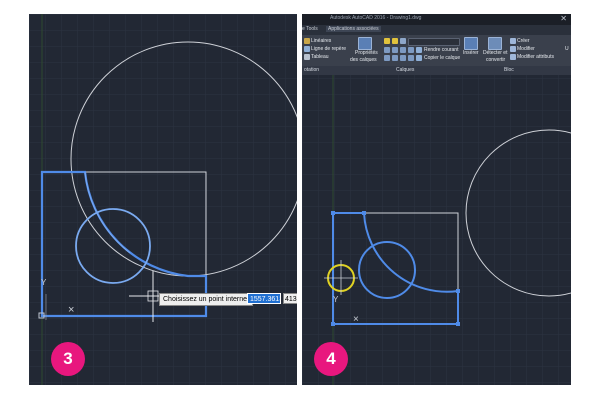 The height and width of the screenshot is (400, 600). I want to click on ribbon-detecter: Détecter et, so click(495, 53).